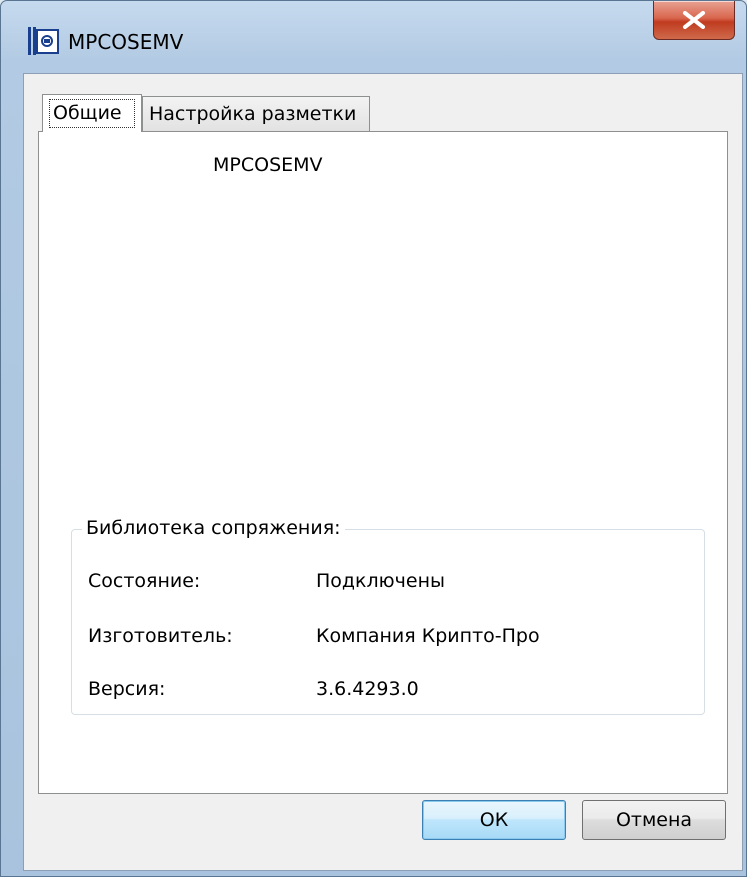  I want to click on close-button, so click(694, 20).